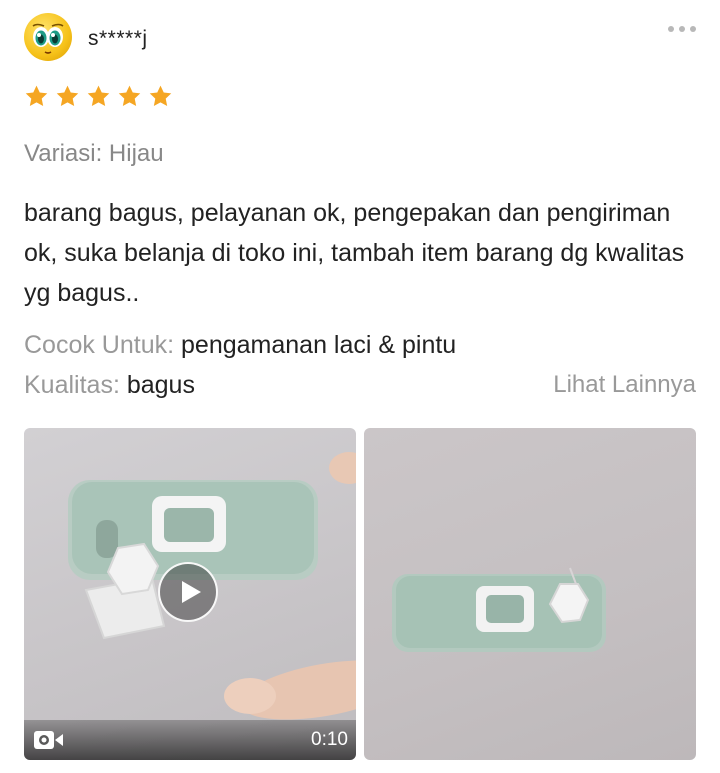  What do you see at coordinates (94, 153) in the screenshot?
I see `variation-label: Variasi: Hijau` at bounding box center [94, 153].